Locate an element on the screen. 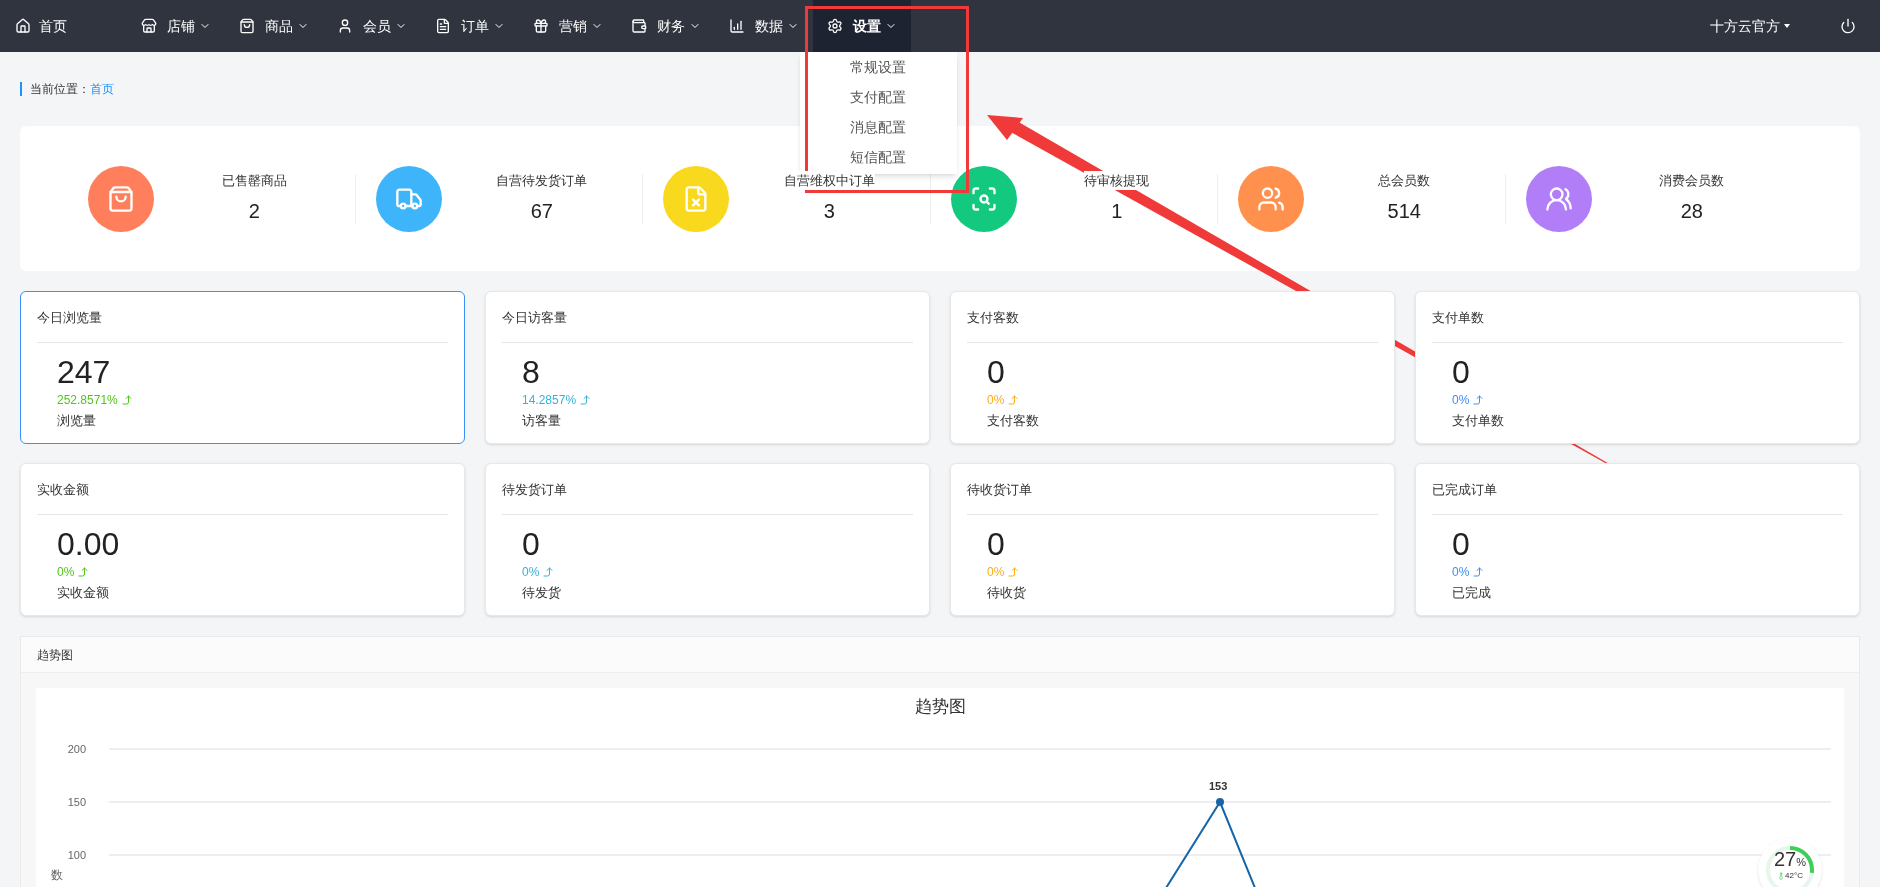 This screenshot has width=1880, height=887. data-point is located at coordinates (1220, 802).